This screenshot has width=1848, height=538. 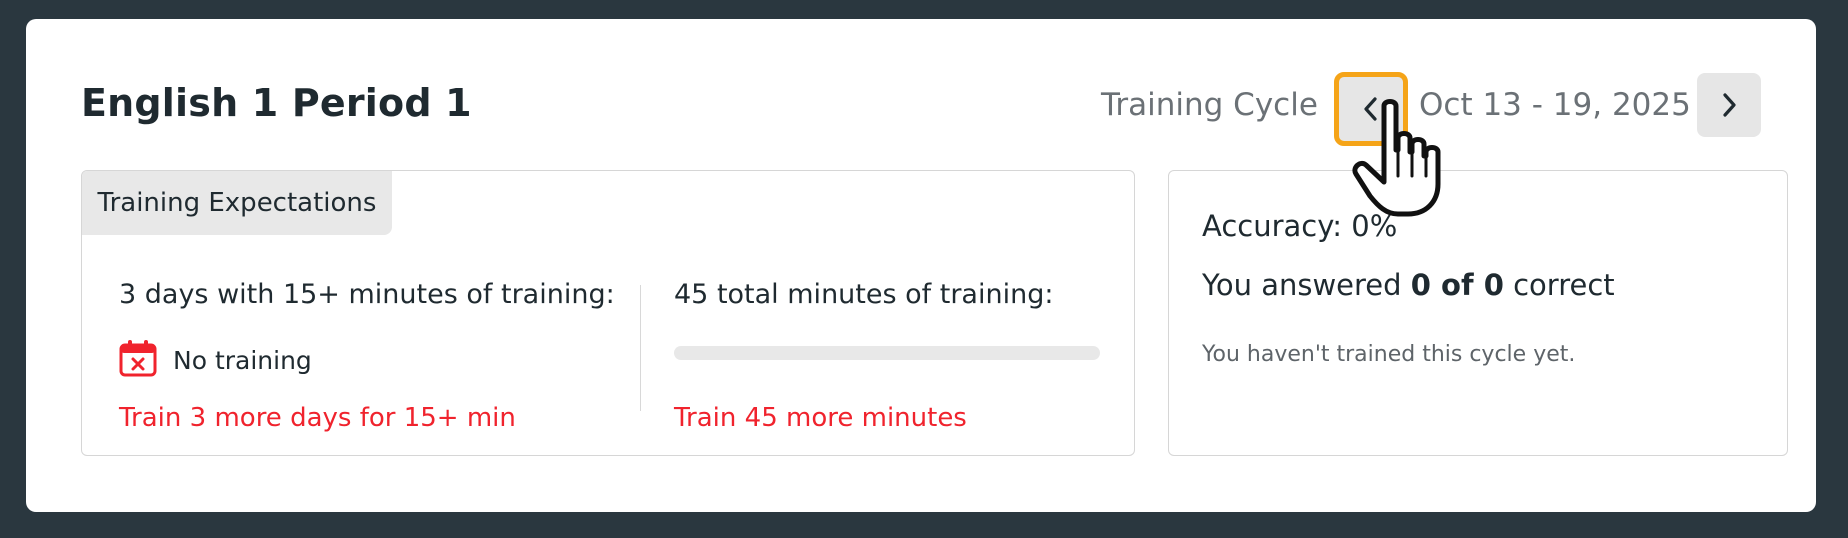 What do you see at coordinates (276, 103) in the screenshot?
I see `class-title: English 1 Period 1` at bounding box center [276, 103].